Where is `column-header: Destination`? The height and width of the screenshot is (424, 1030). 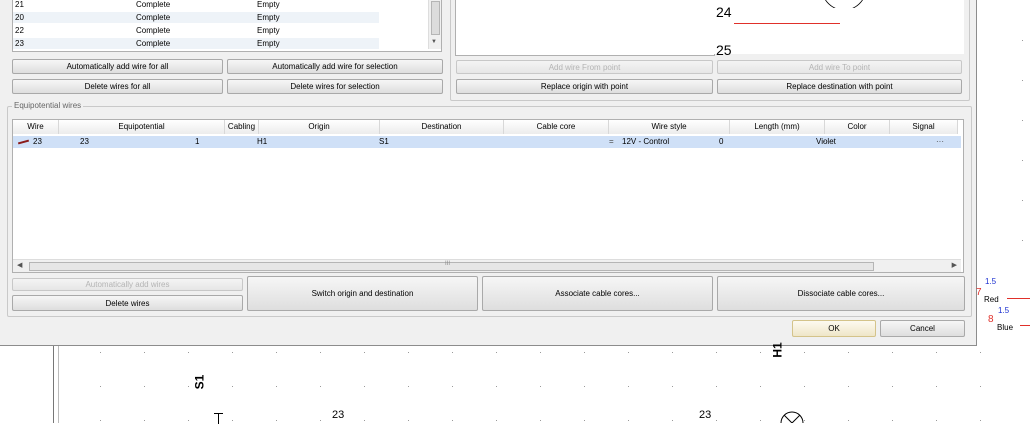 column-header: Destination is located at coordinates (442, 127).